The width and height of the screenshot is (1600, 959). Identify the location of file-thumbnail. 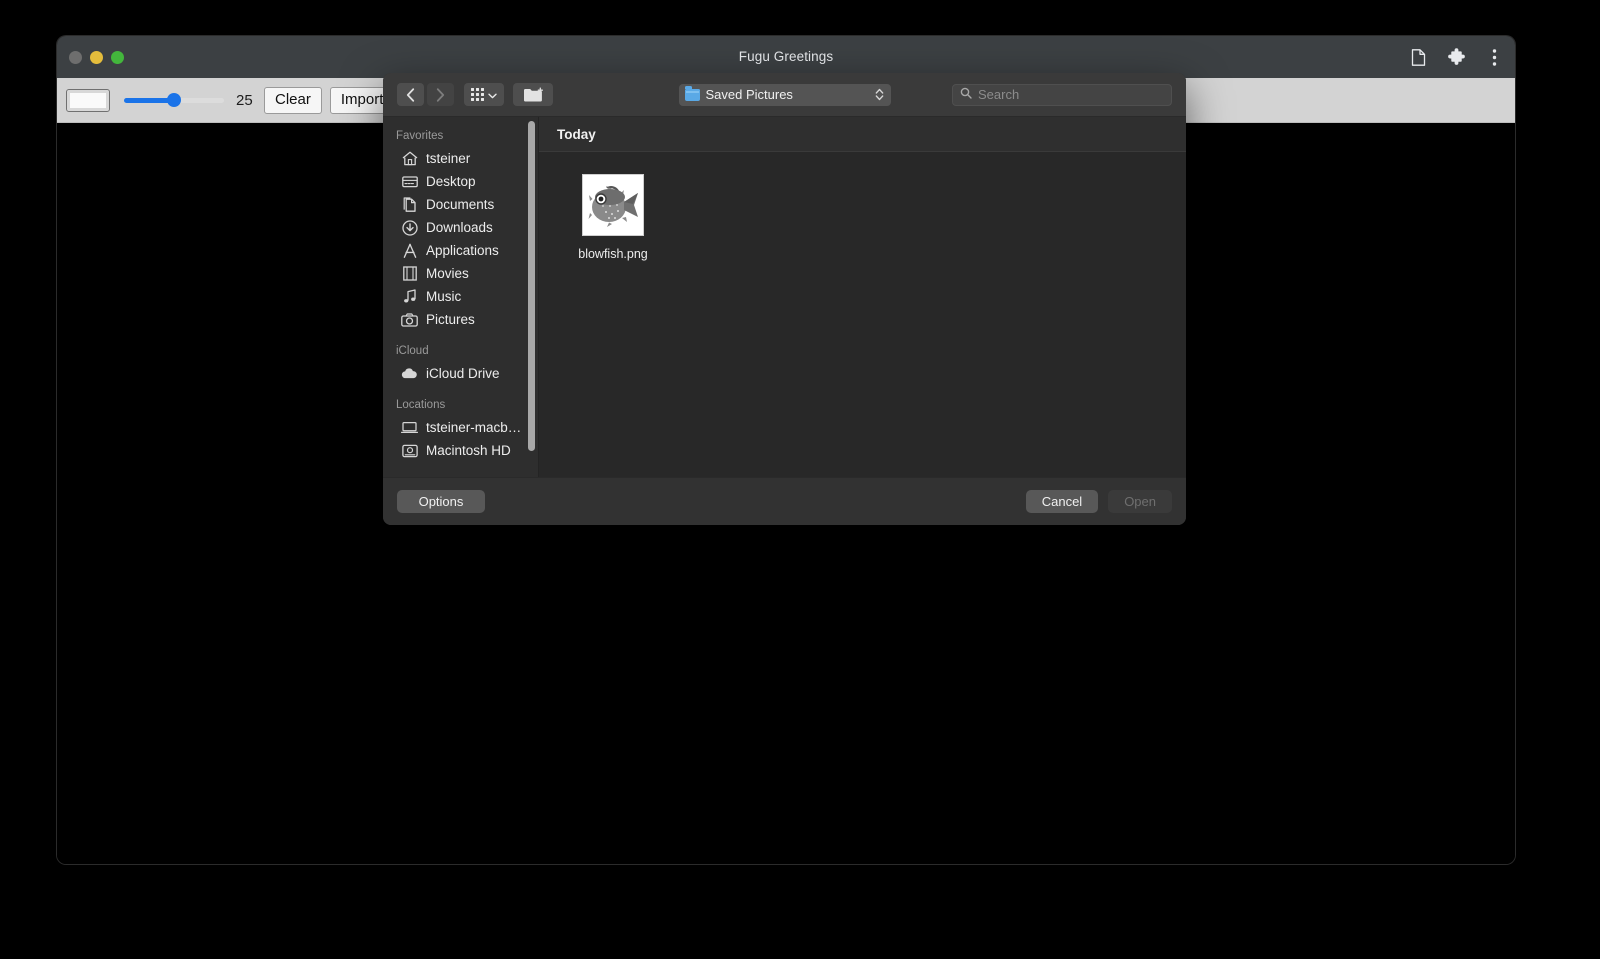
(613, 205).